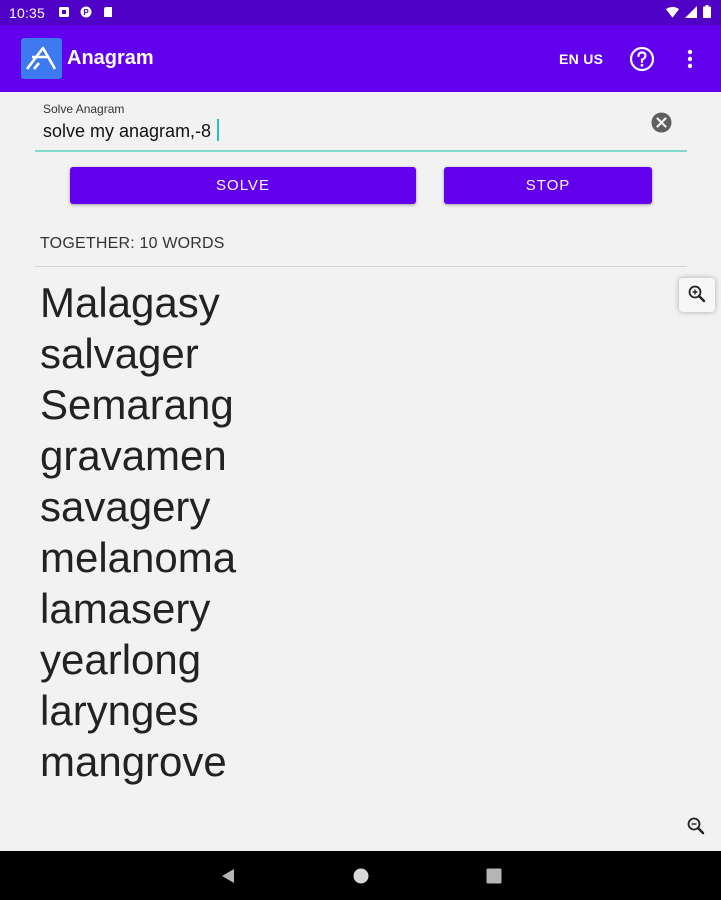 The image size is (721, 900). I want to click on input-label: Solve Anagram, so click(84, 109).